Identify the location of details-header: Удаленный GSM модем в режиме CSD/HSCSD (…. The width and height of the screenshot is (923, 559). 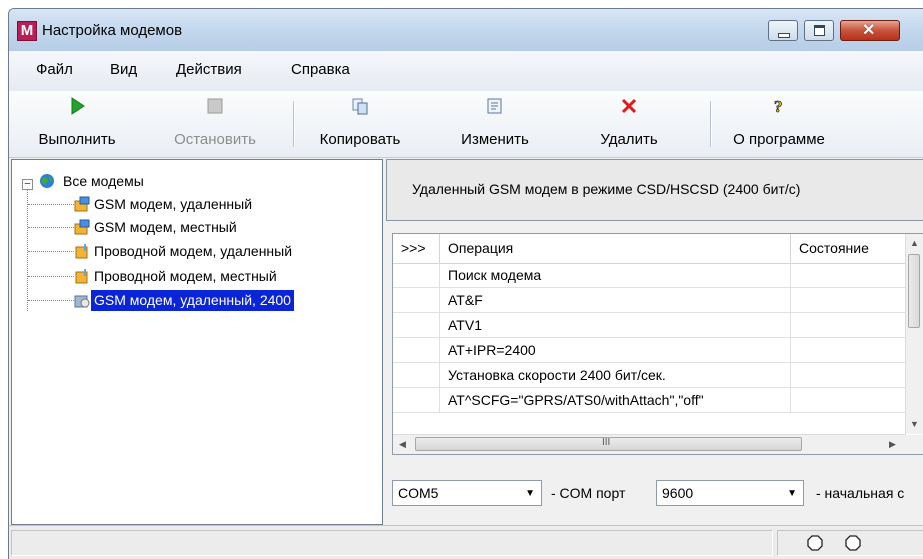
(654, 190).